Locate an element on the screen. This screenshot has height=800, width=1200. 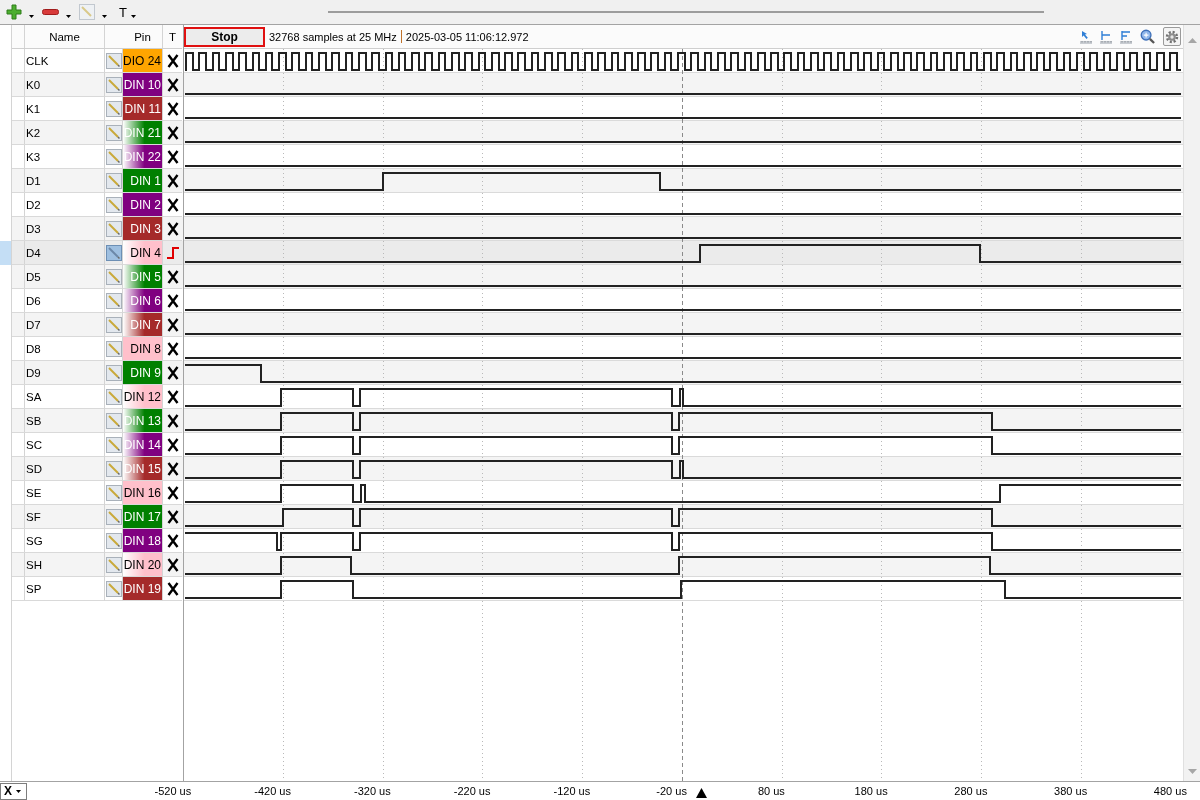
axis-label: -220 us is located at coordinates (472, 791).